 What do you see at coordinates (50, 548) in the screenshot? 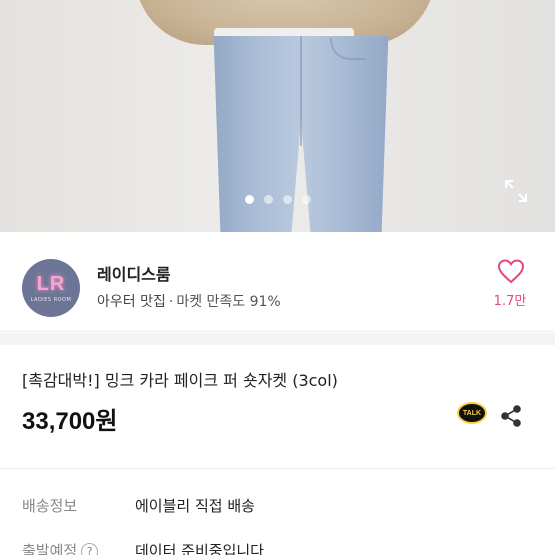
I see `departure-label: 출발예정` at bounding box center [50, 548].